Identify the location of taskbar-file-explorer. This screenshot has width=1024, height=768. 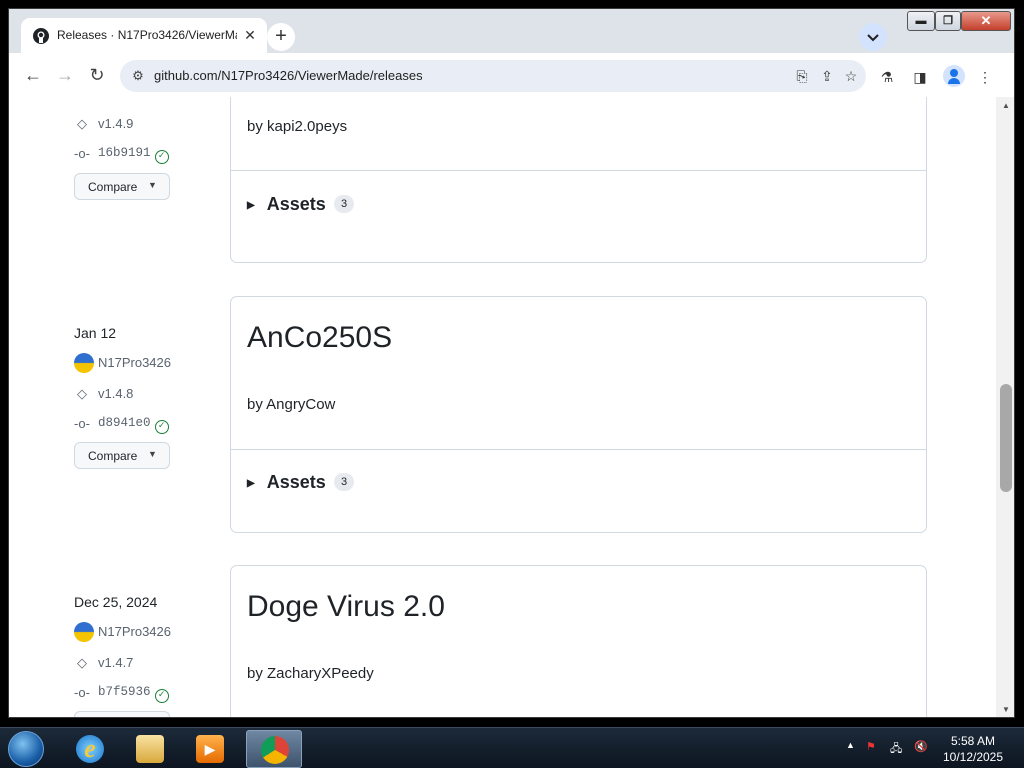
(150, 749).